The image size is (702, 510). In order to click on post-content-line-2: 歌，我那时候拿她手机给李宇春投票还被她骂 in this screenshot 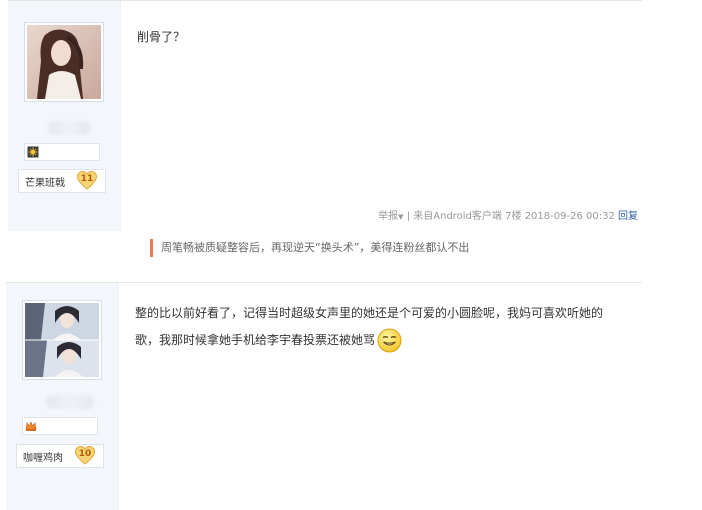, I will do `click(380, 340)`.